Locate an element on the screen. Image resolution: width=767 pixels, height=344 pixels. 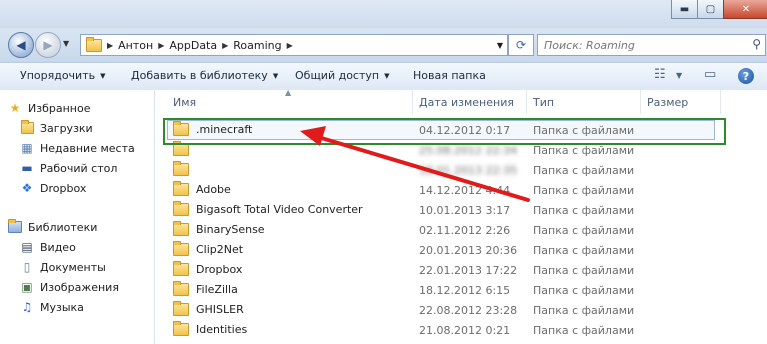
annotation-arrow-icon is located at coordinates (415, 164).